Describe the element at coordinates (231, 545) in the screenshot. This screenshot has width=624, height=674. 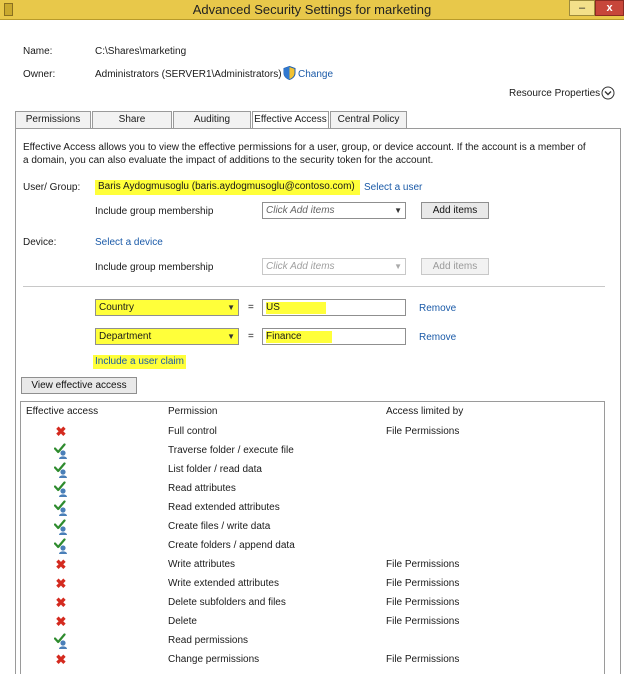
I see `permission-name: Create folders / append data` at that location.